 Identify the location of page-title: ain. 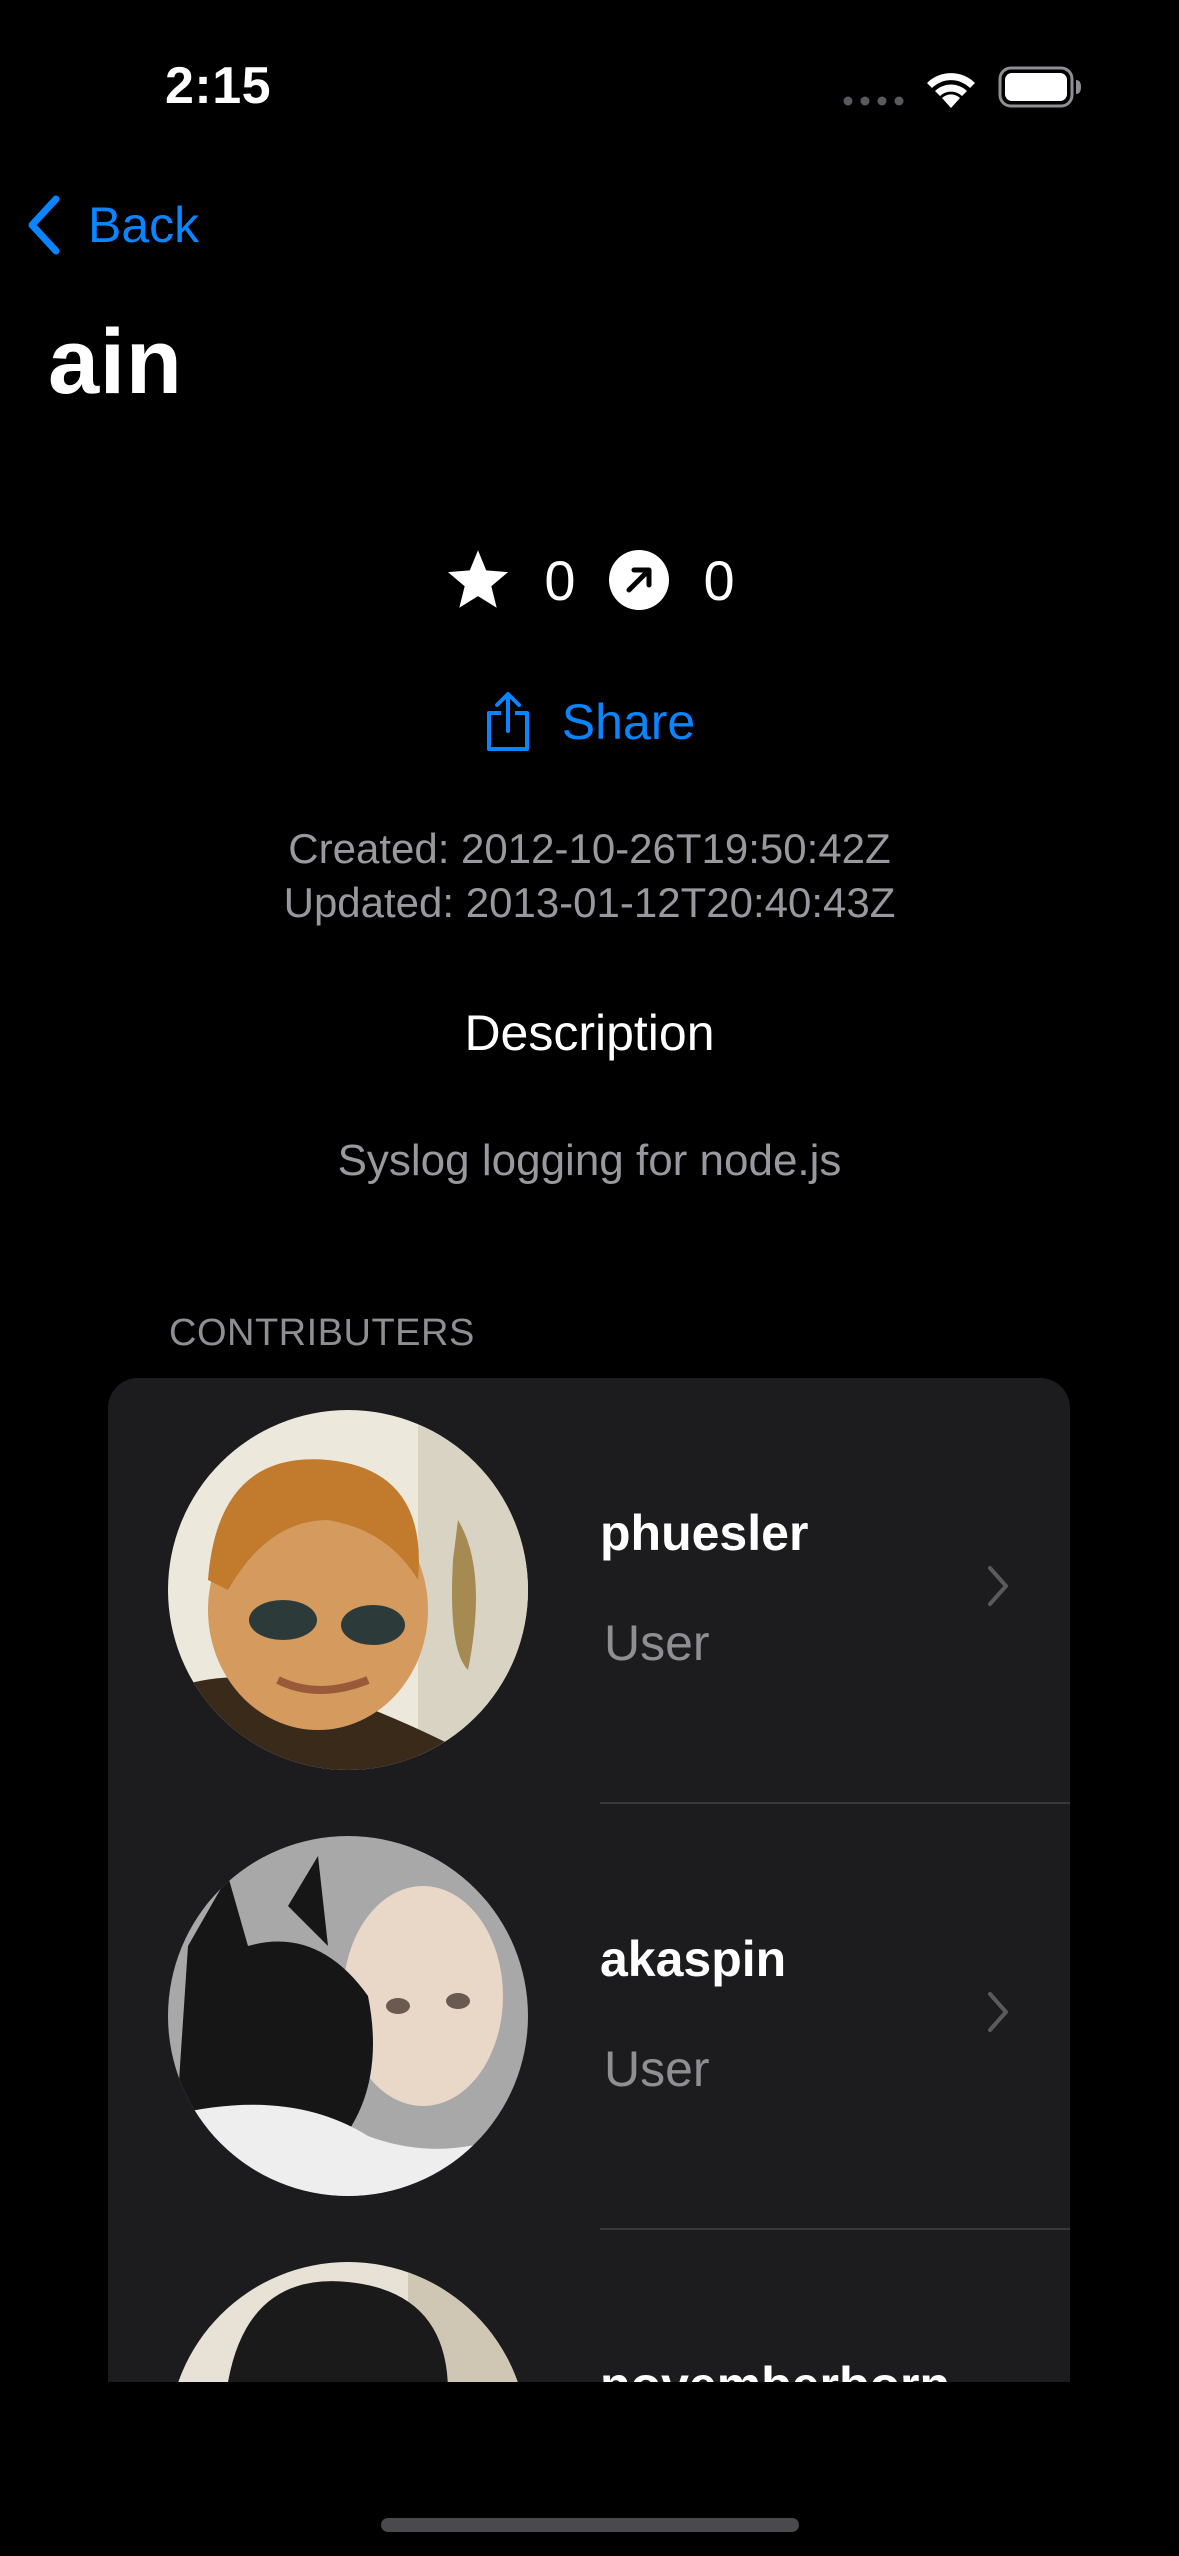
(115, 362).